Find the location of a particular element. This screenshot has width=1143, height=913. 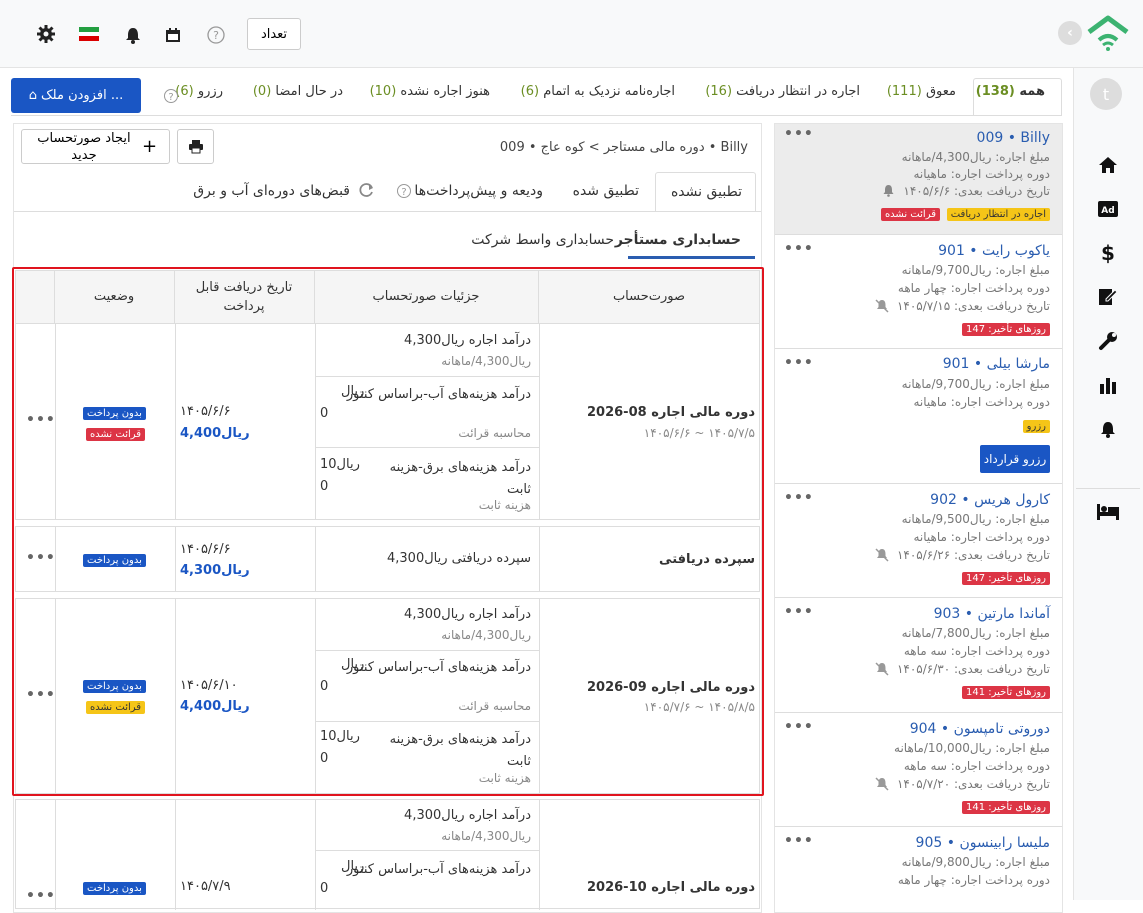

avatar: t is located at coordinates (1106, 94).